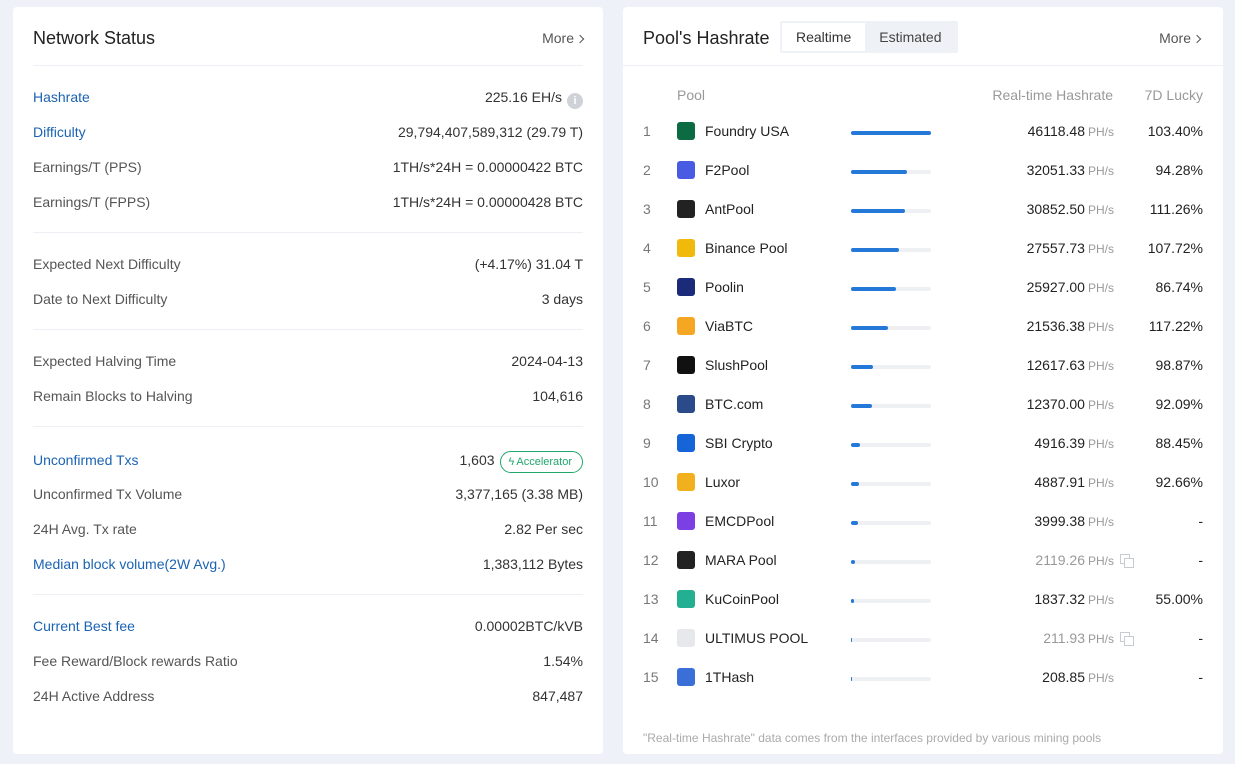 The width and height of the screenshot is (1235, 764). What do you see at coordinates (729, 326) in the screenshot?
I see `pool-name: ViaBTC` at bounding box center [729, 326].